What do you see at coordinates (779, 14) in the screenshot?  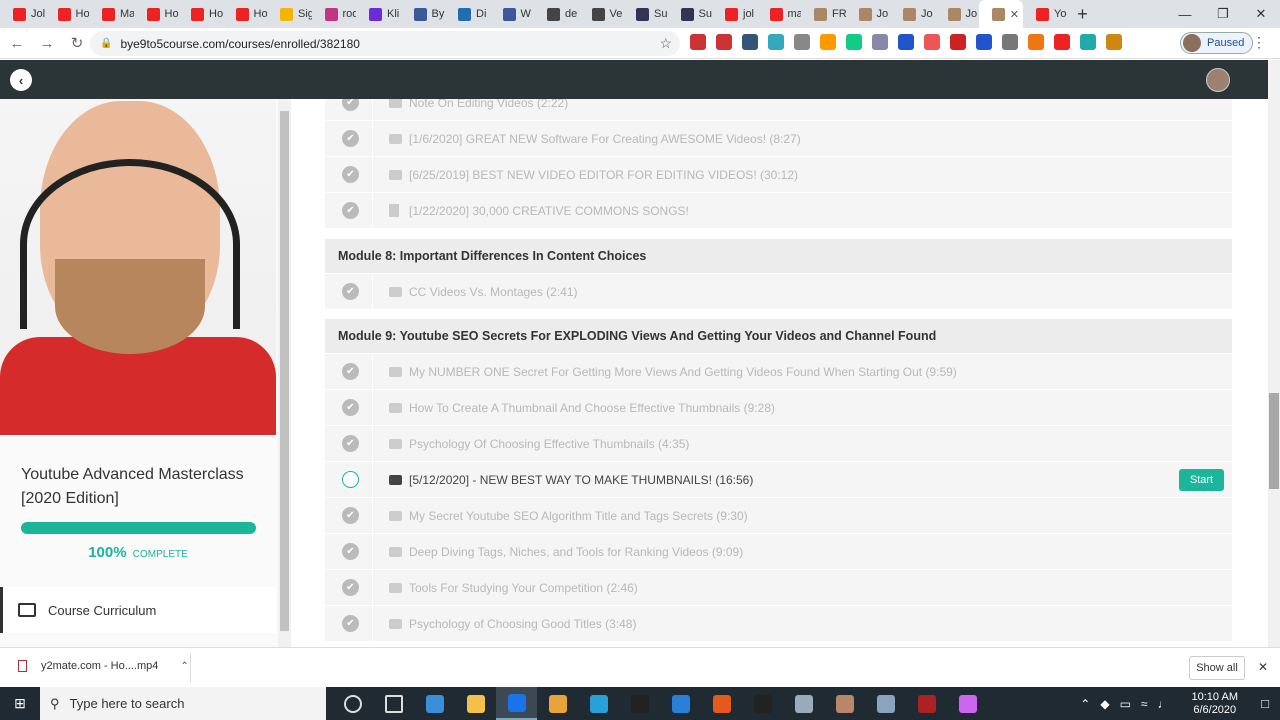 I see `browser-tab: ma` at bounding box center [779, 14].